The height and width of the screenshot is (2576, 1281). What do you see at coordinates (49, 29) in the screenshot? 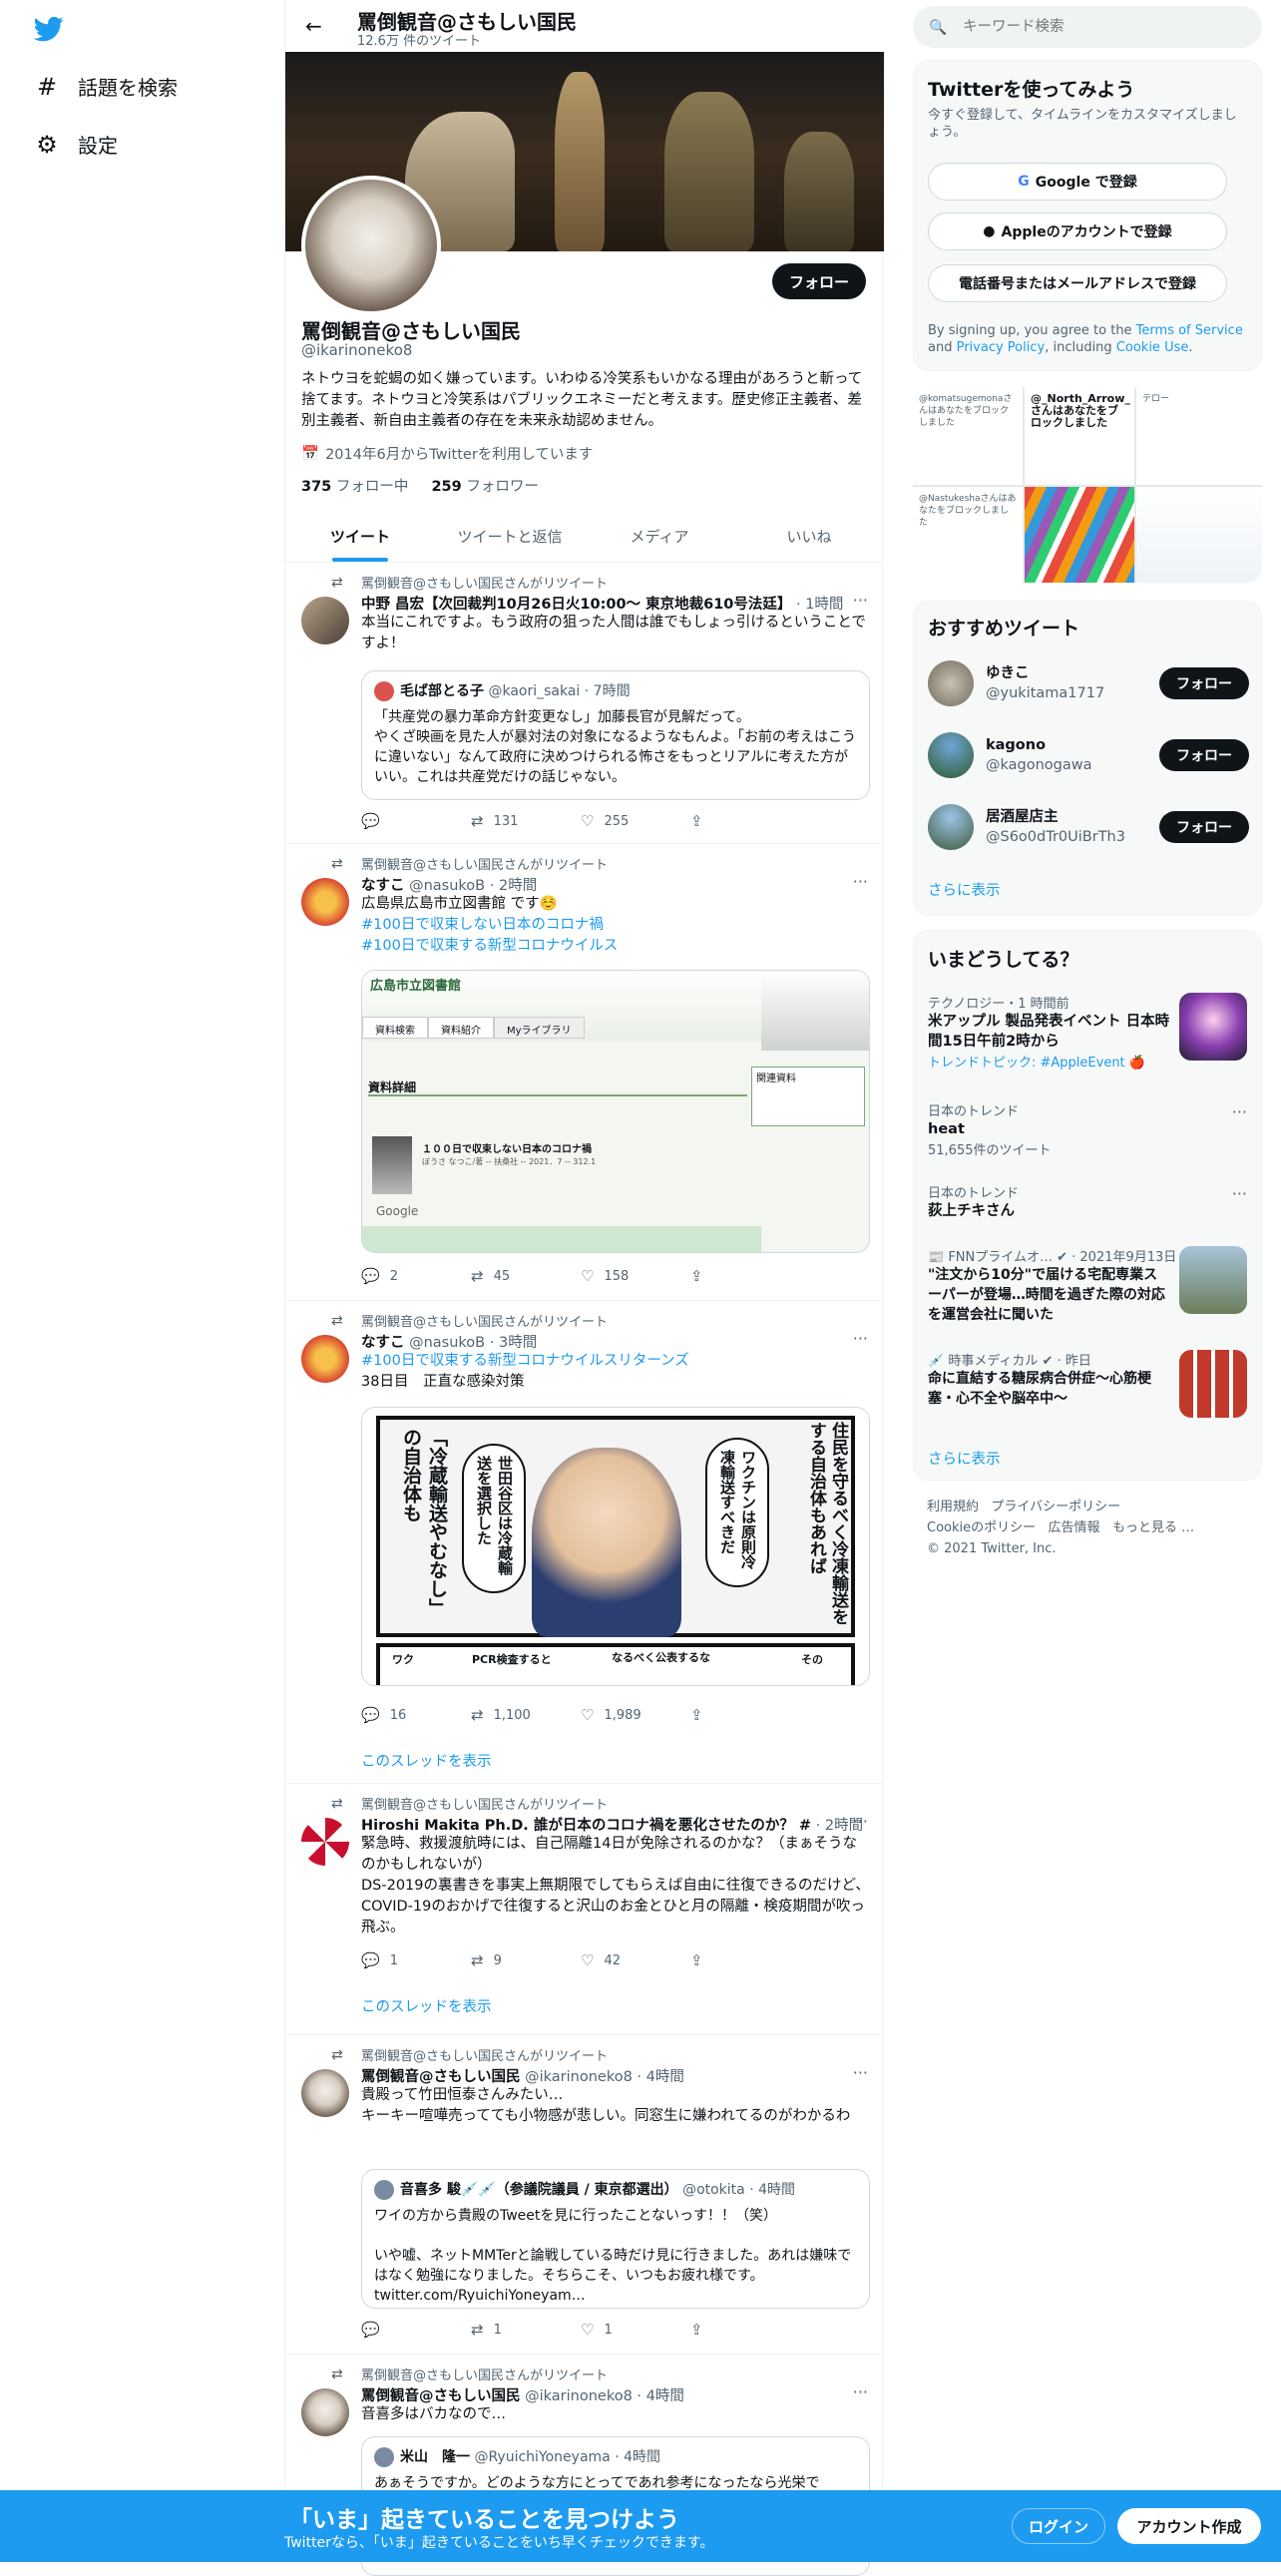
I see `twitter-logo-icon` at bounding box center [49, 29].